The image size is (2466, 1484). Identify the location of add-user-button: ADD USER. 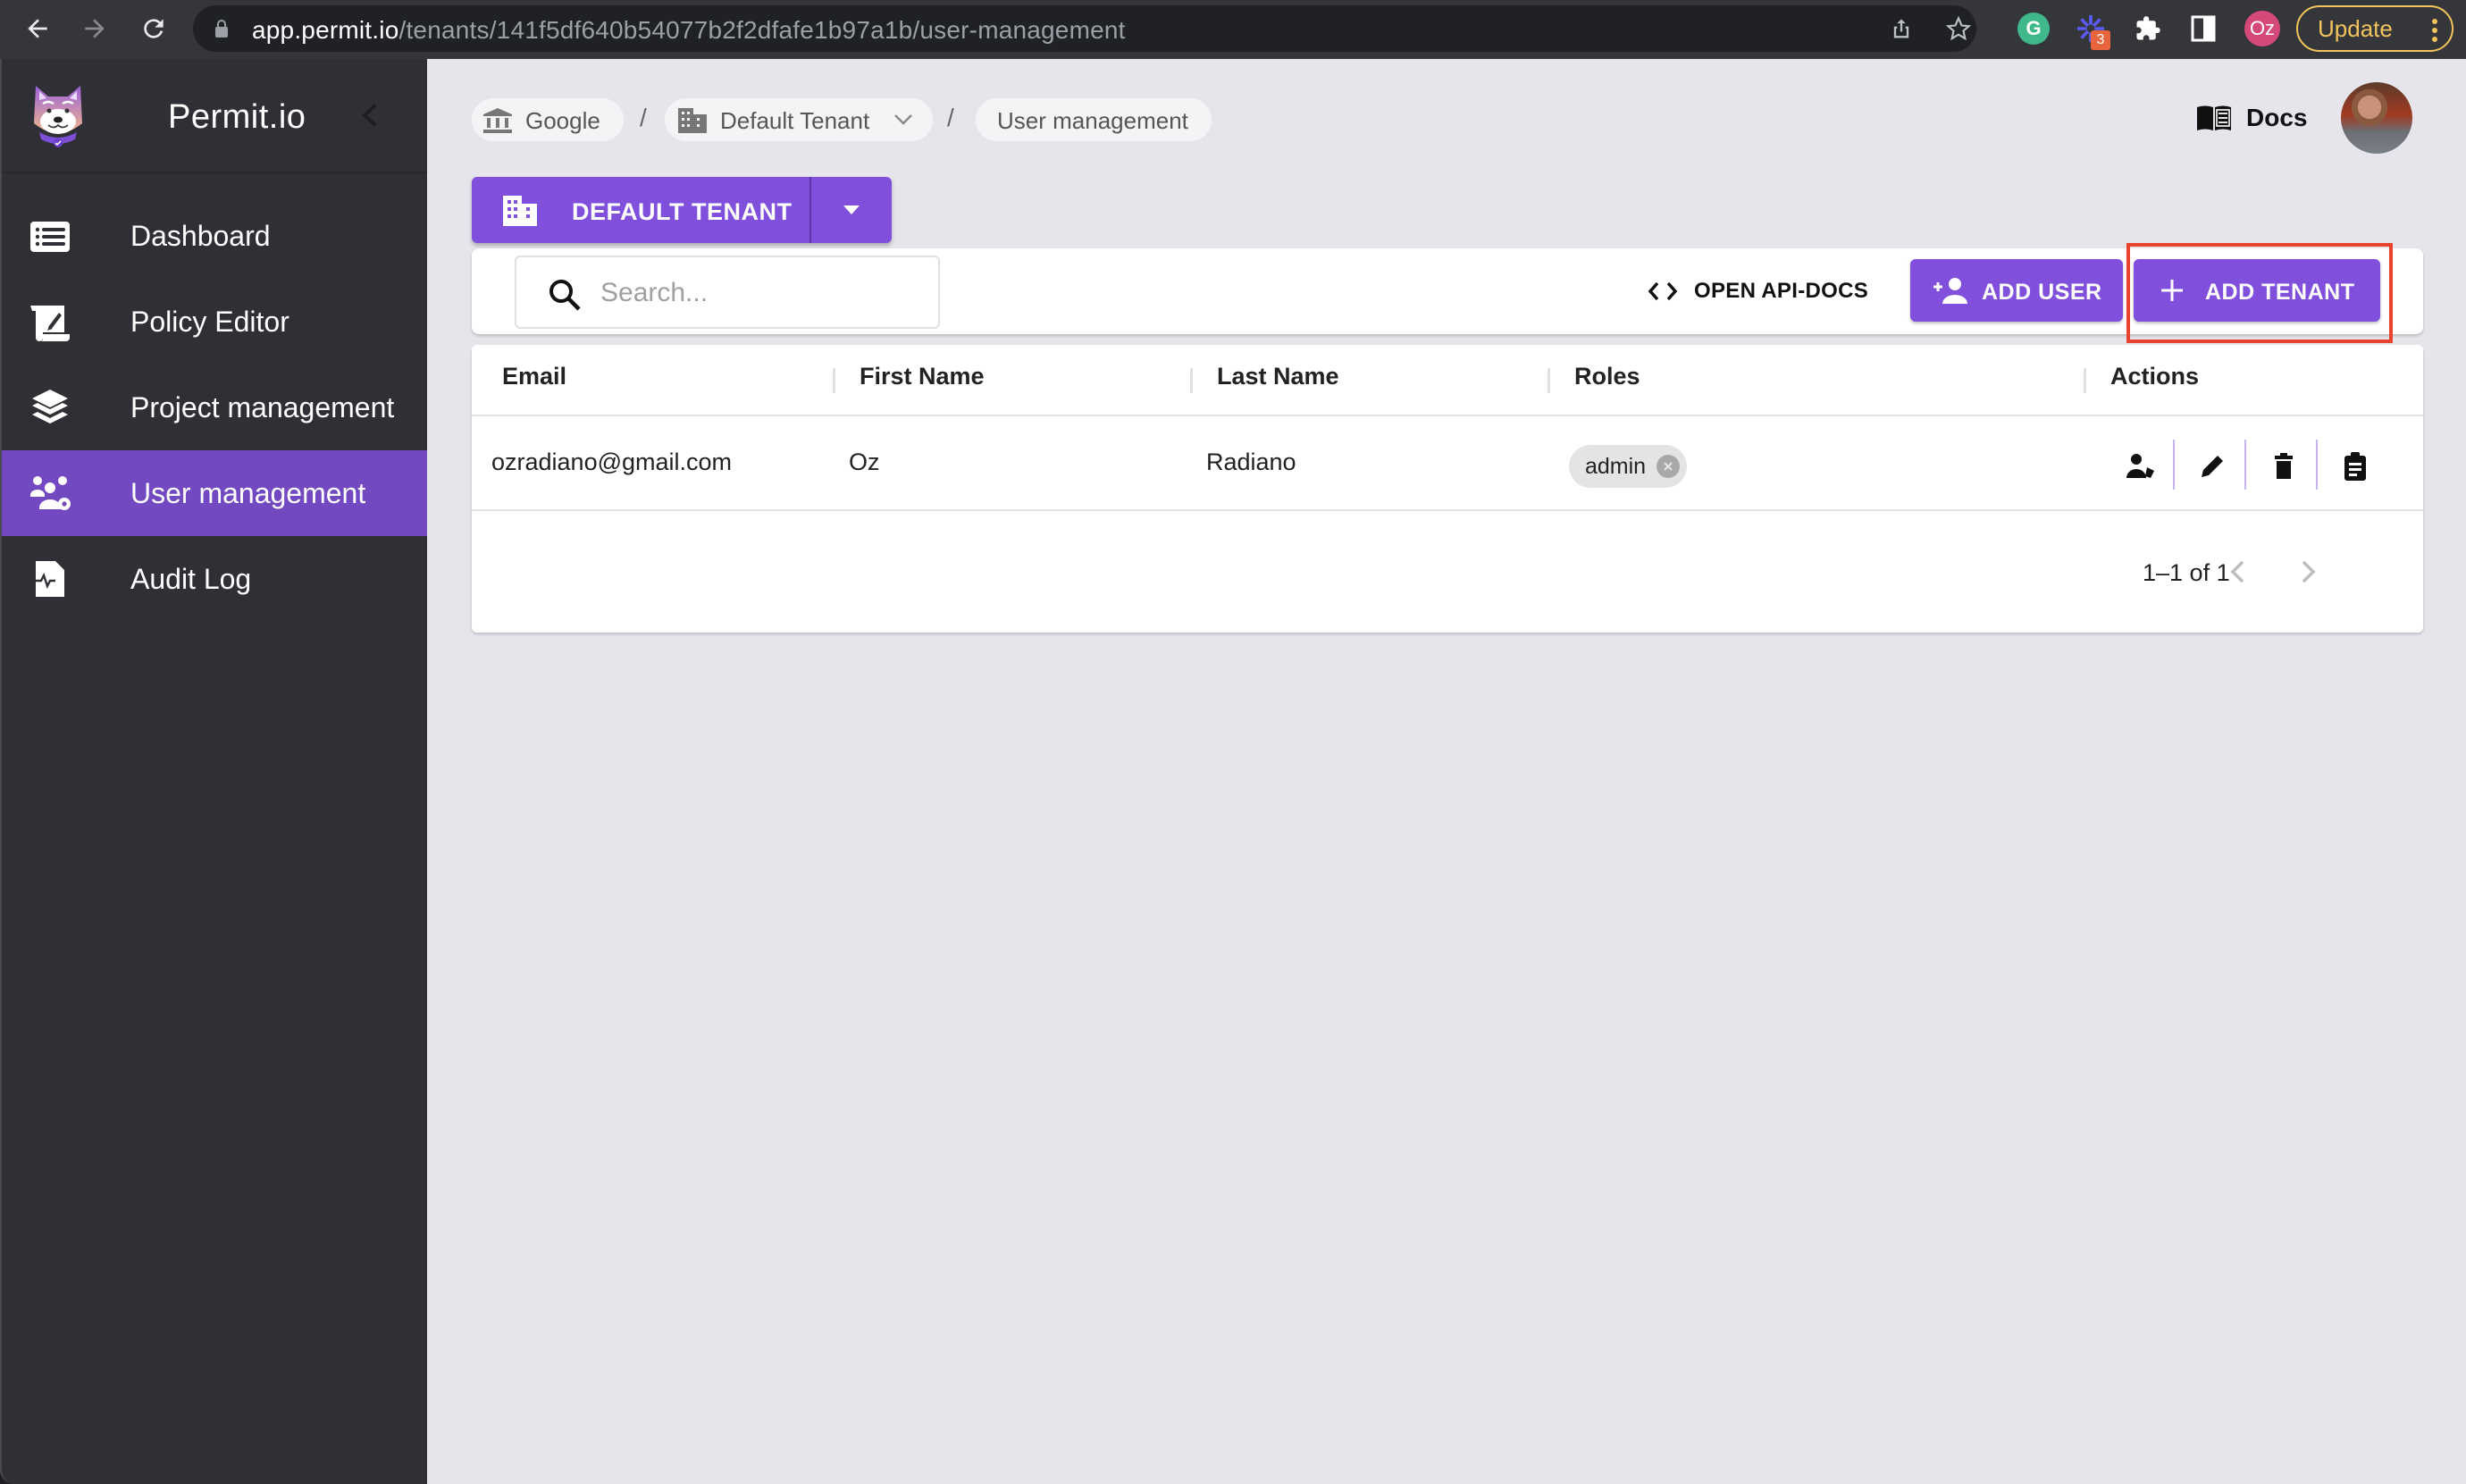
(2016, 291).